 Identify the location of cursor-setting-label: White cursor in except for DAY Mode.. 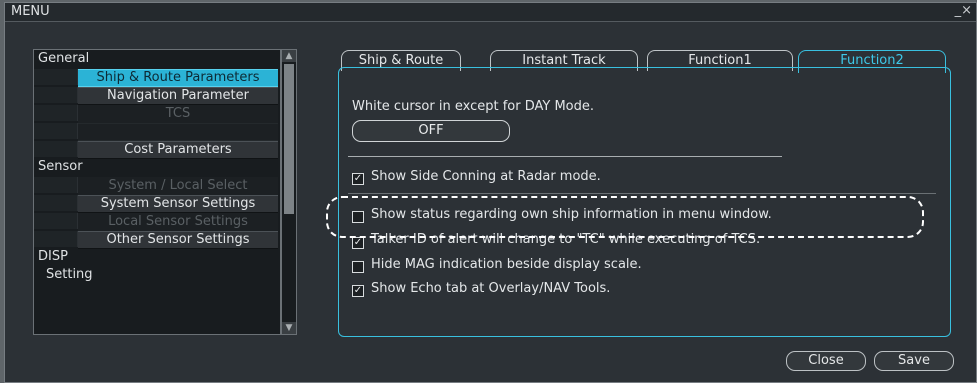
(473, 106).